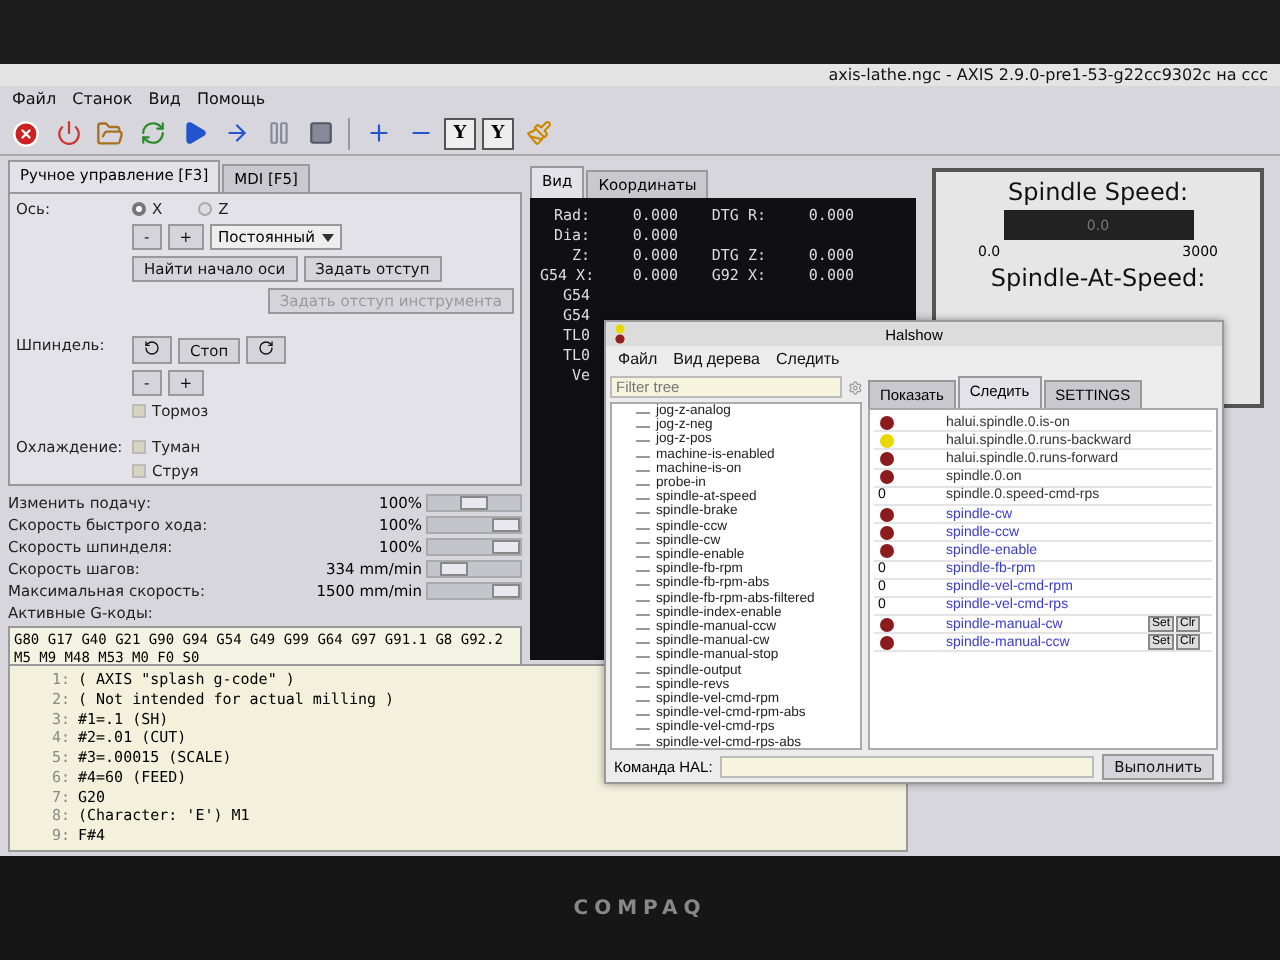 The height and width of the screenshot is (960, 1280). What do you see at coordinates (102, 99) in the screenshot?
I see `menu-item: Станок` at bounding box center [102, 99].